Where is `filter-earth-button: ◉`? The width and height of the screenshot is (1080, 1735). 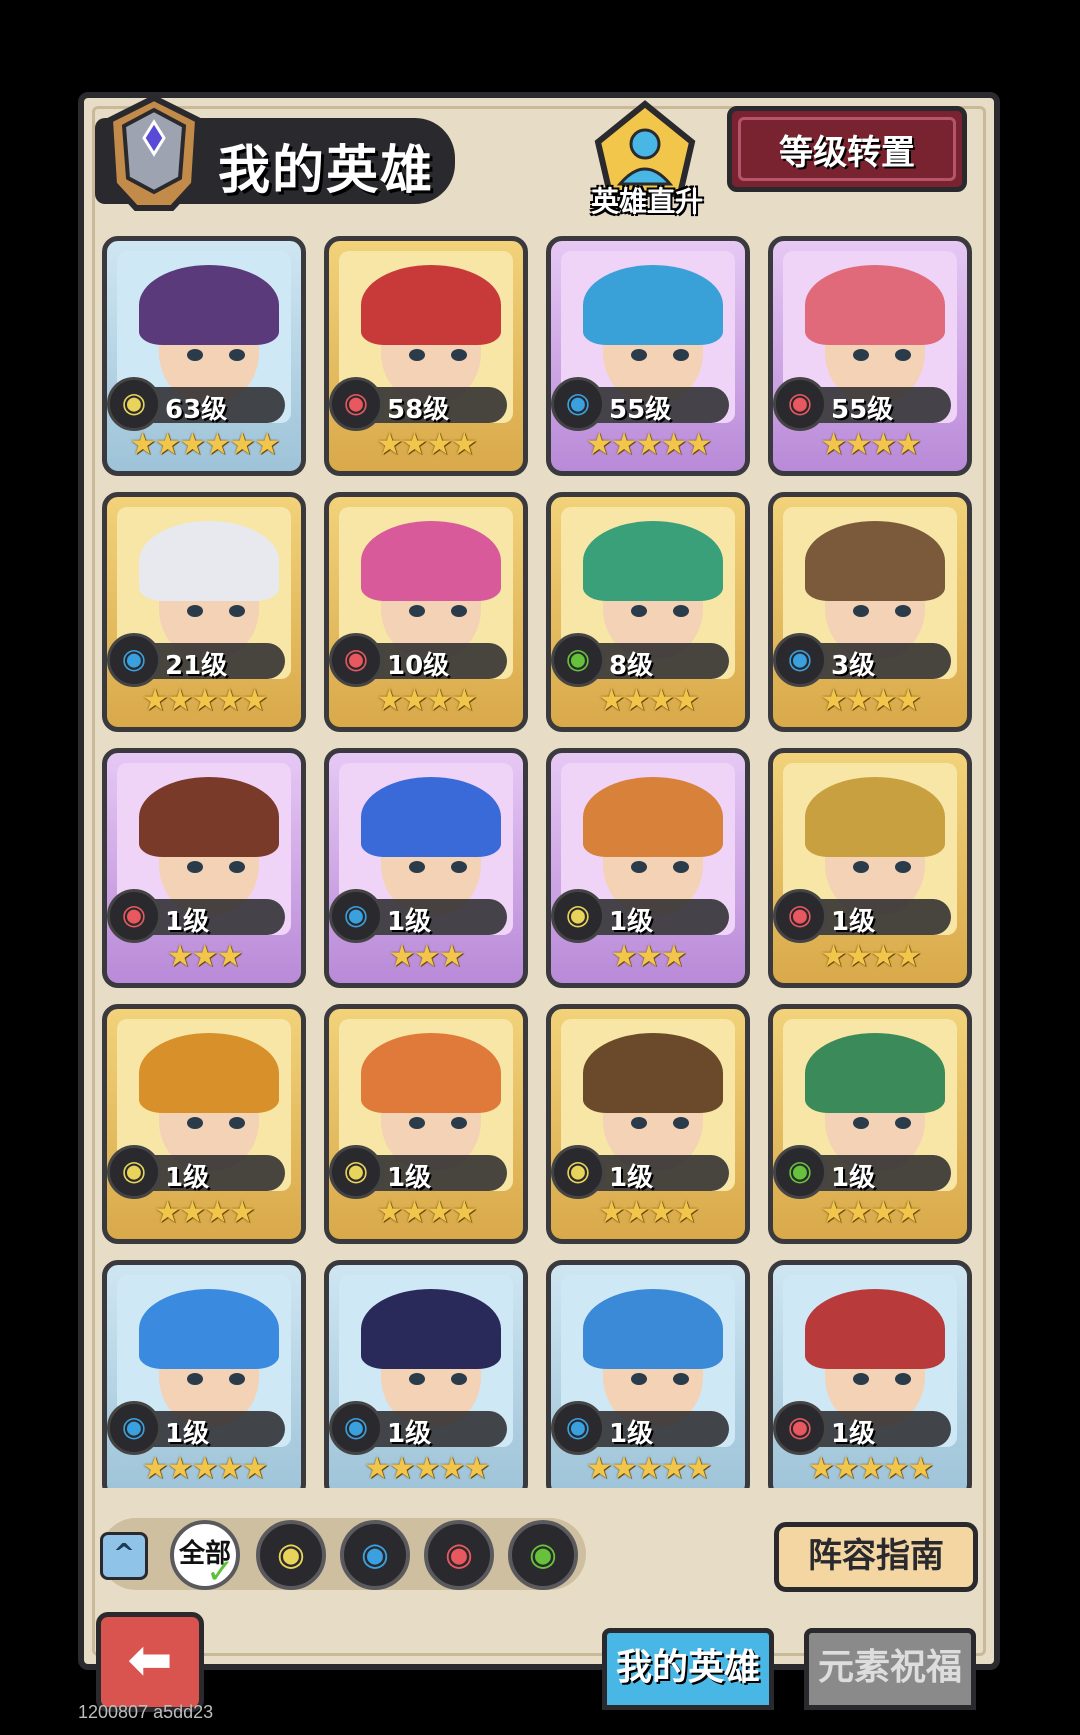 filter-earth-button: ◉ is located at coordinates (291, 1555).